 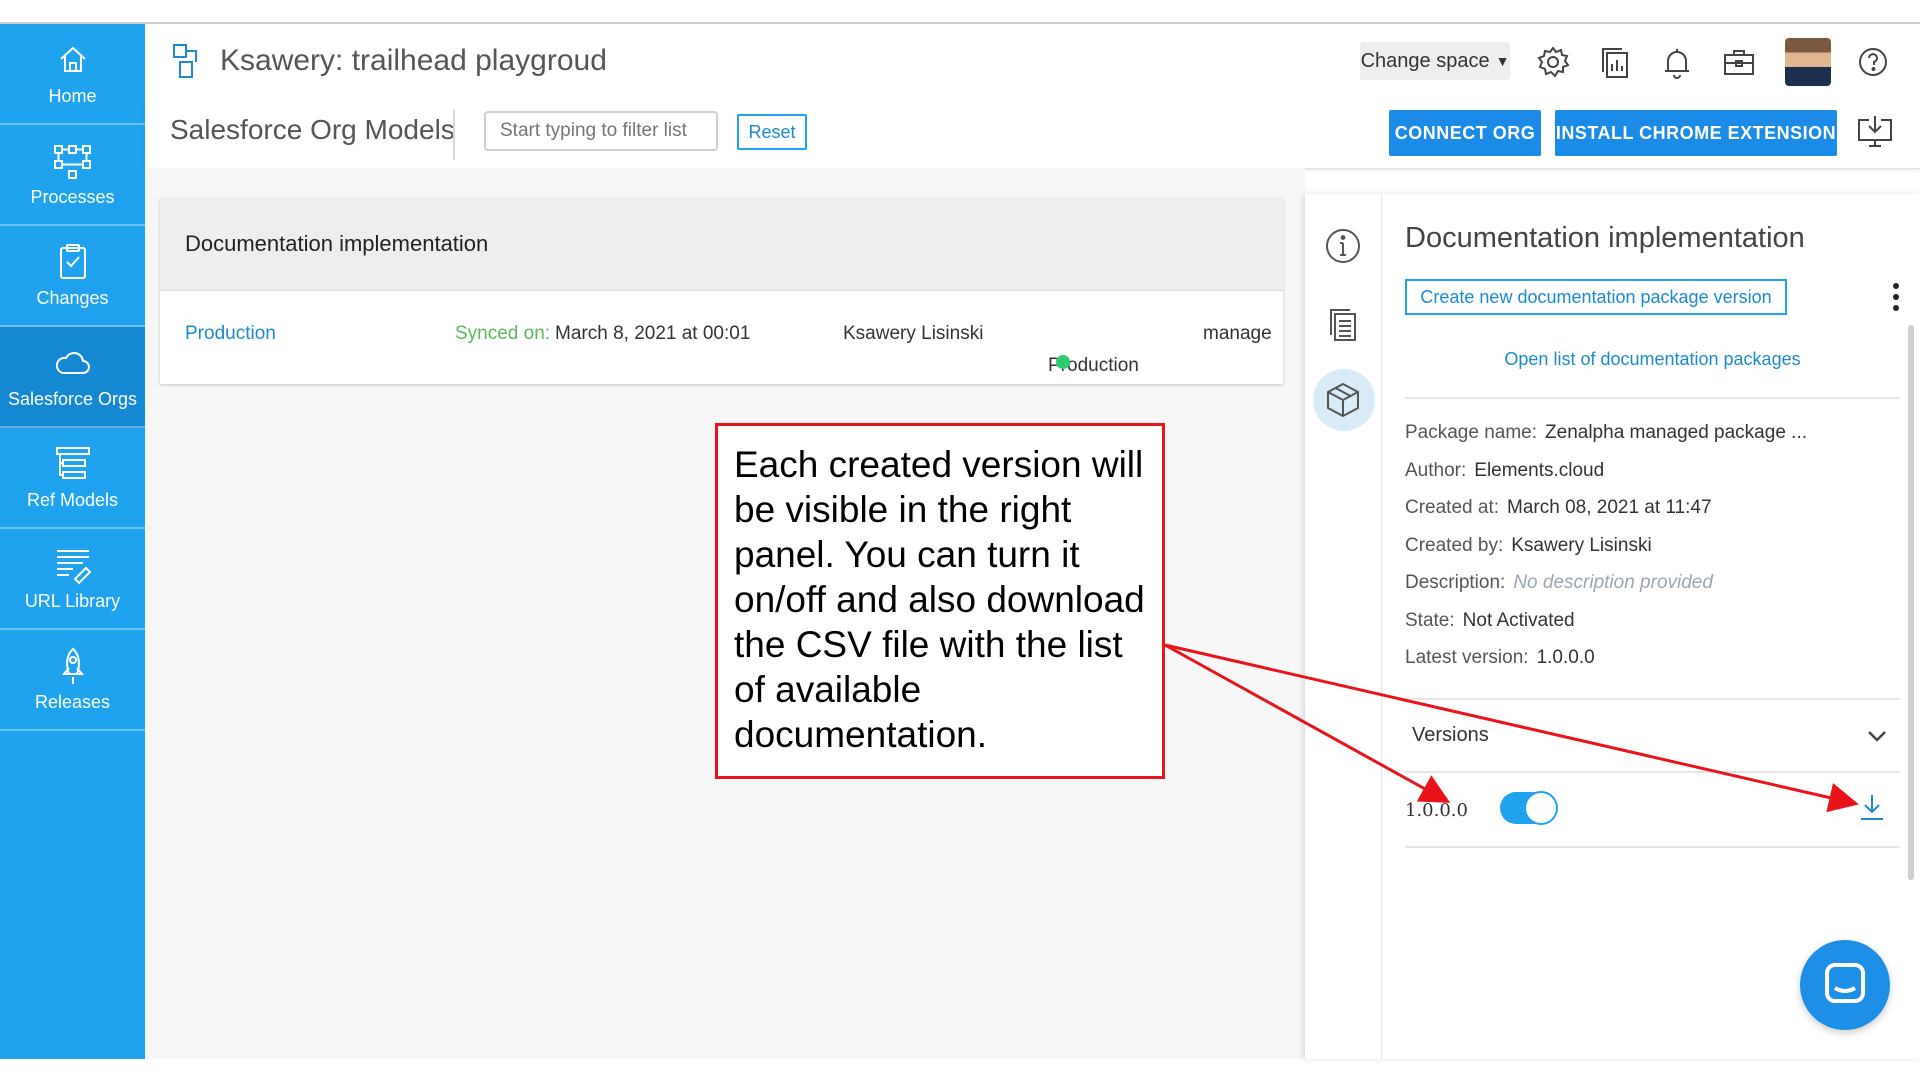 I want to click on panel-scrollbar, so click(x=1911, y=602).